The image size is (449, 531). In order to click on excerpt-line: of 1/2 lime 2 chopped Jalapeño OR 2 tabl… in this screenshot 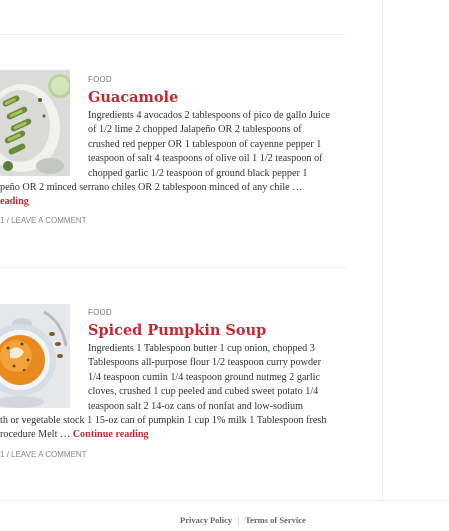, I will do `click(195, 130)`.